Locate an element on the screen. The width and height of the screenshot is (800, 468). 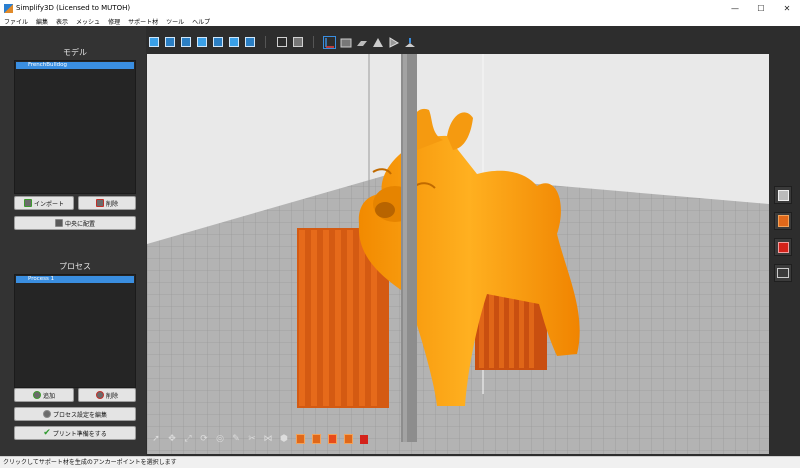
add-process-button: 追加 is located at coordinates (44, 395).